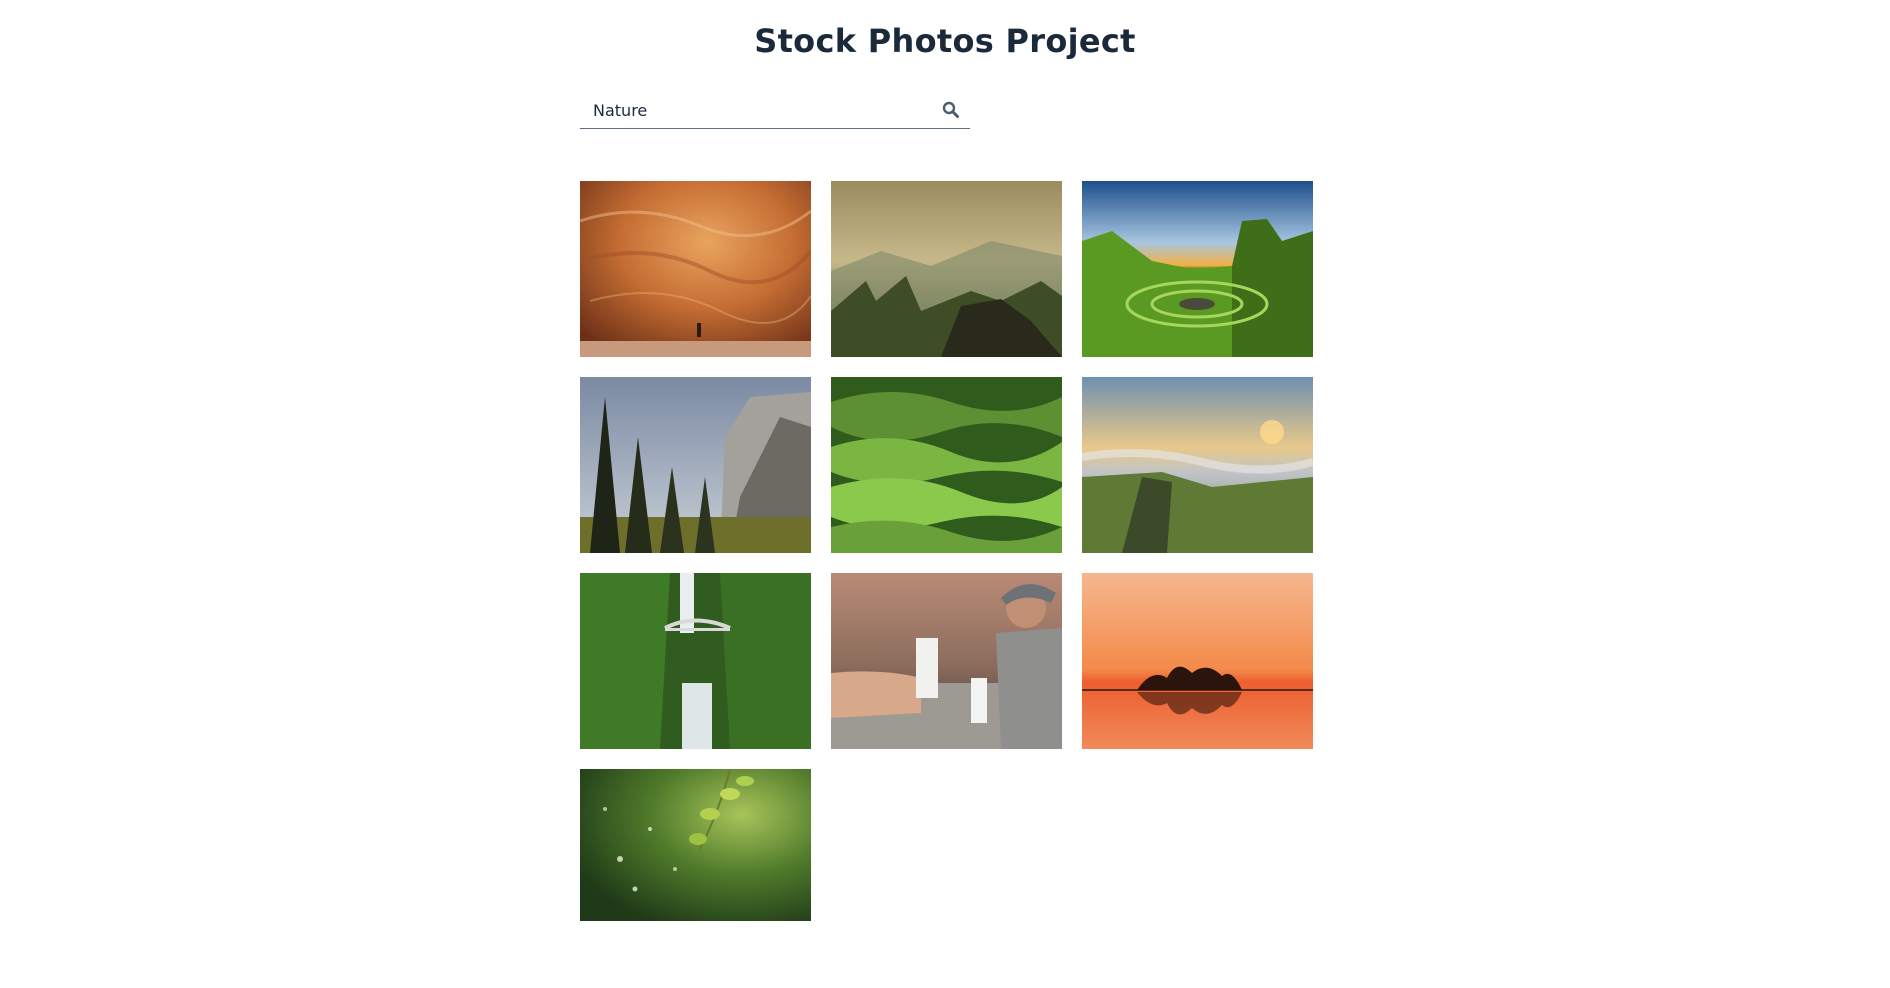 This screenshot has width=1890, height=988. Describe the element at coordinates (695, 465) in the screenshot. I see `photo-yosemite-cliff` at that location.